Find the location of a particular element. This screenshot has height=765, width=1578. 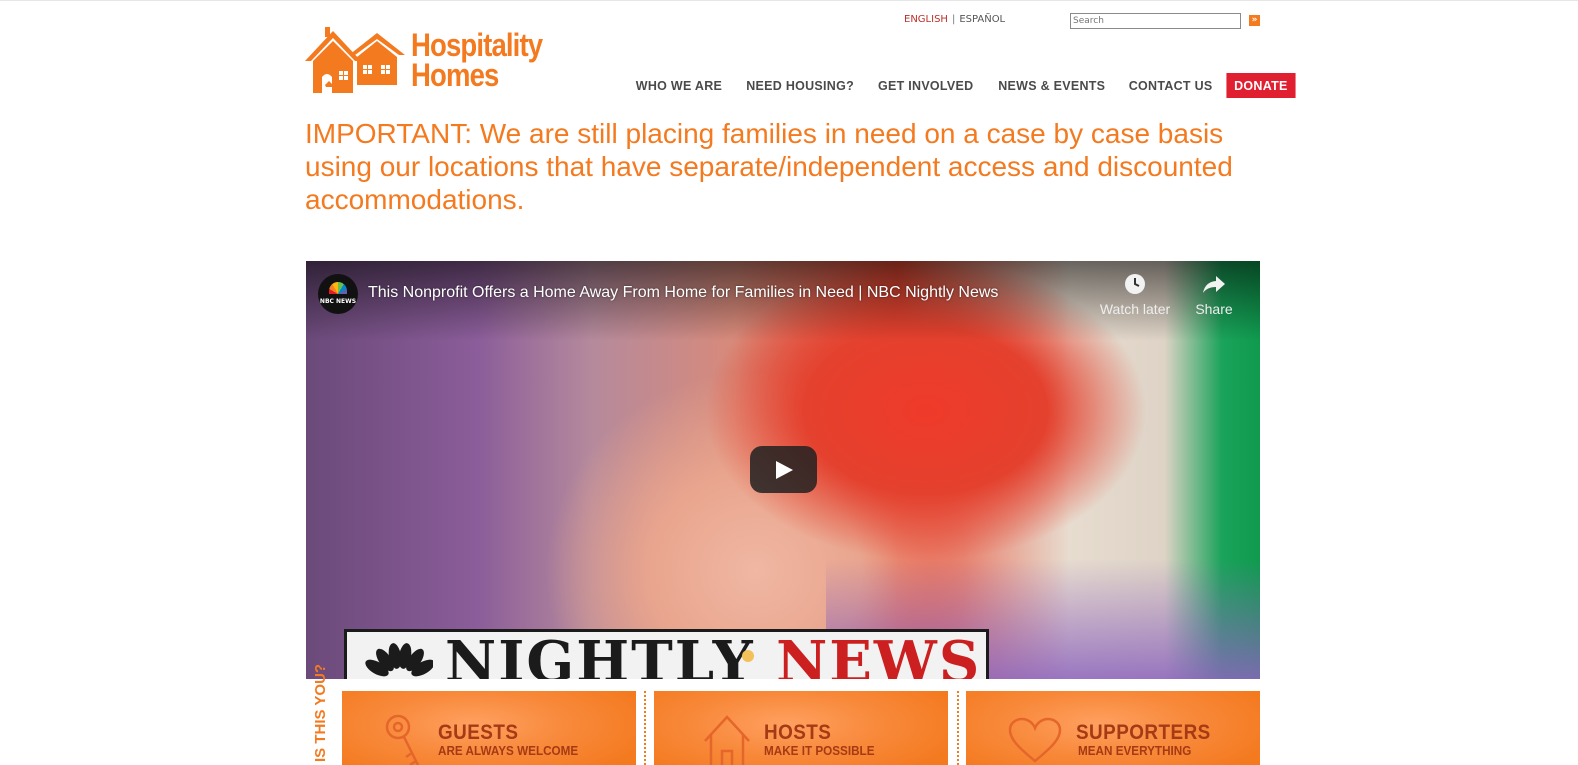

search-input is located at coordinates (1155, 21).